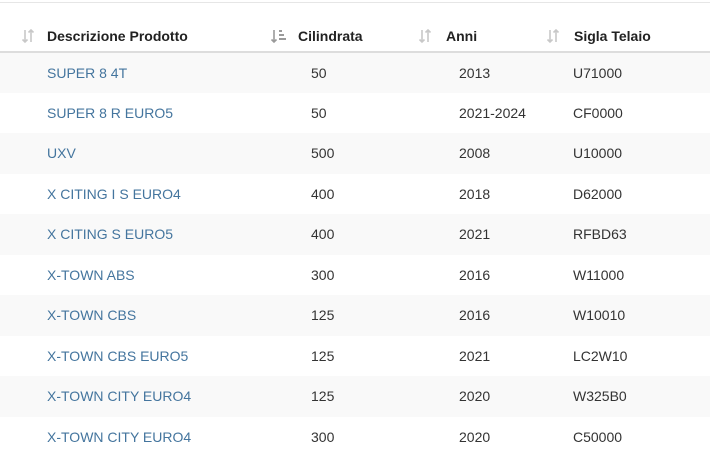 Image resolution: width=710 pixels, height=466 pixels. I want to click on table-row: X-TOWN CBS 125 2016 W10010, so click(355, 315).